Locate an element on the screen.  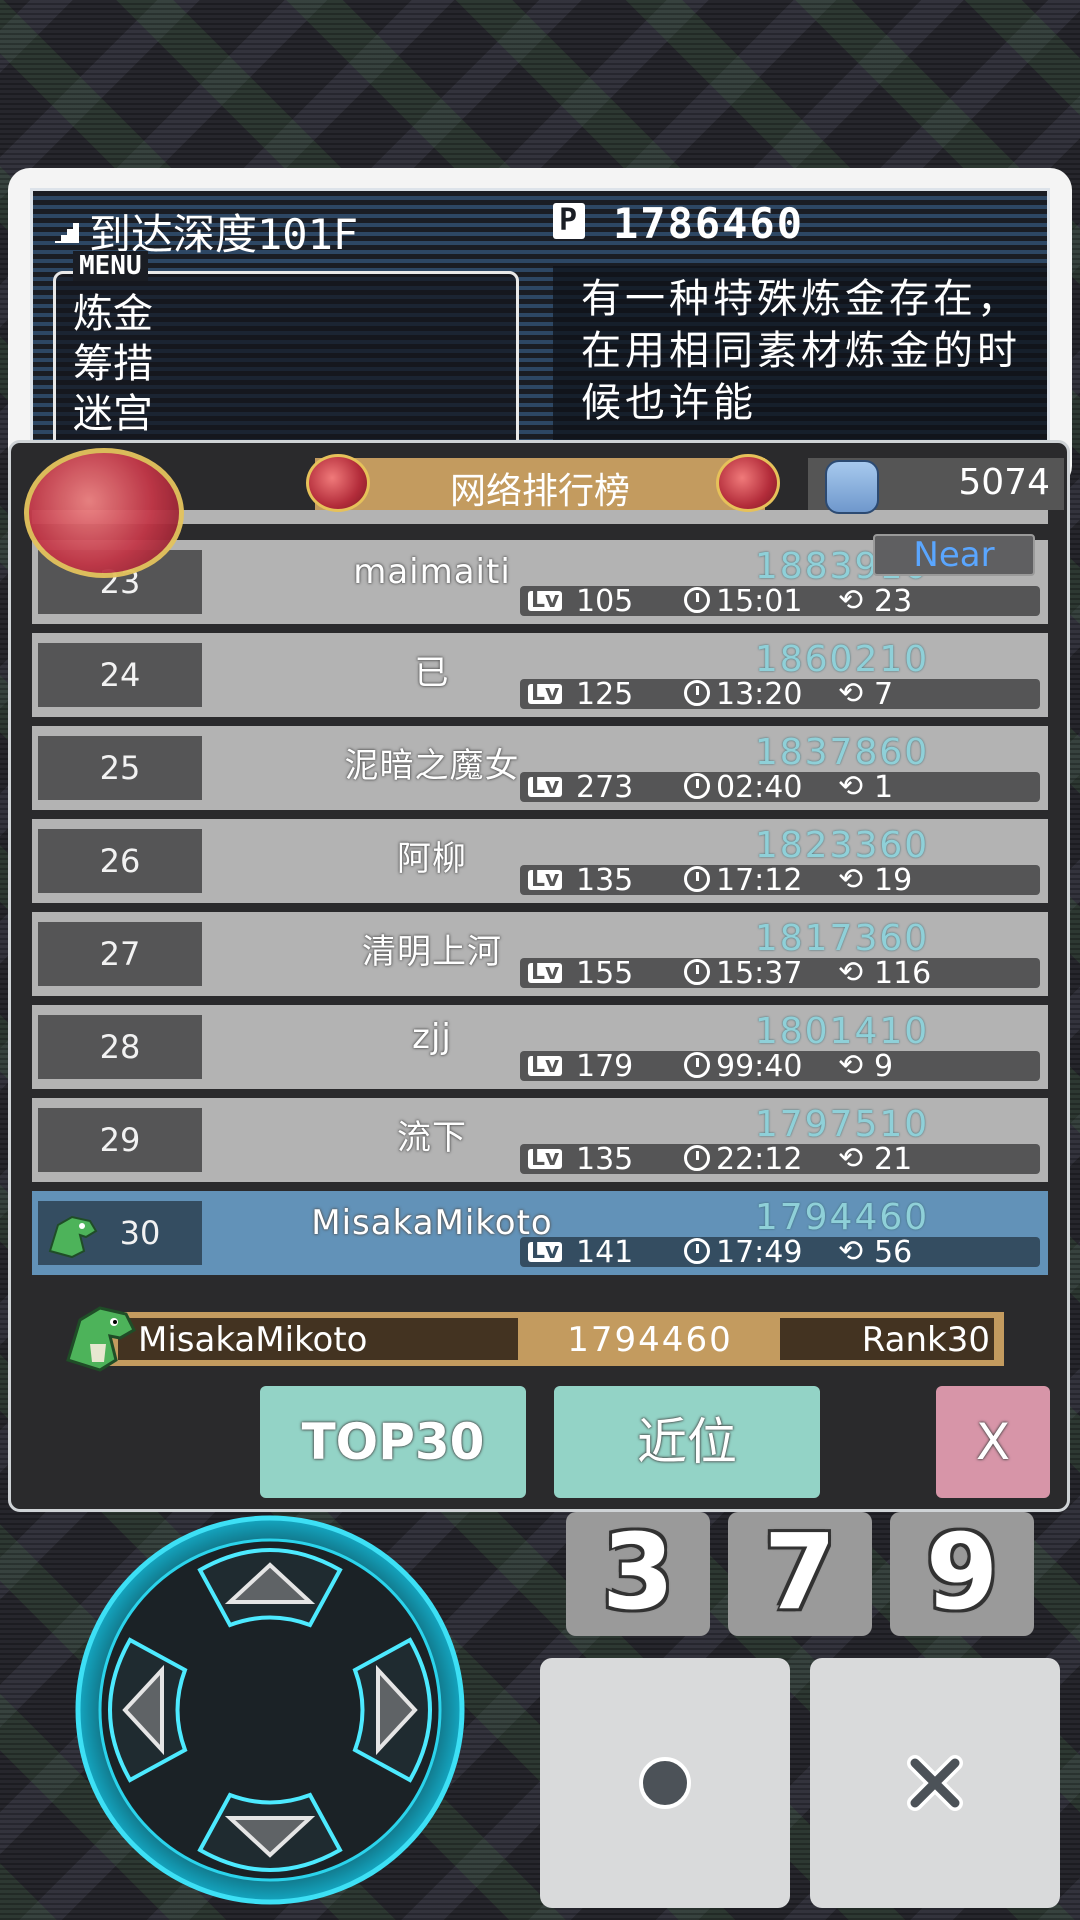
players-count: 5074 is located at coordinates (1004, 482).